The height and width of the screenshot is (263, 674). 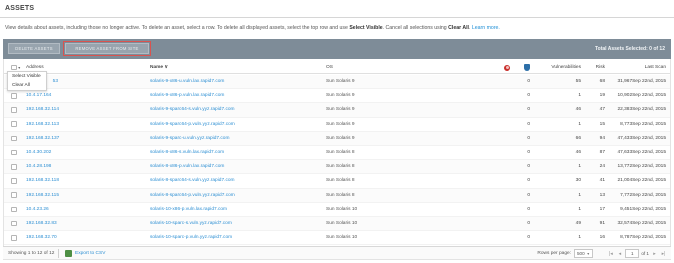 What do you see at coordinates (85, 253) in the screenshot?
I see `export-csv-link: Export to CSV` at bounding box center [85, 253].